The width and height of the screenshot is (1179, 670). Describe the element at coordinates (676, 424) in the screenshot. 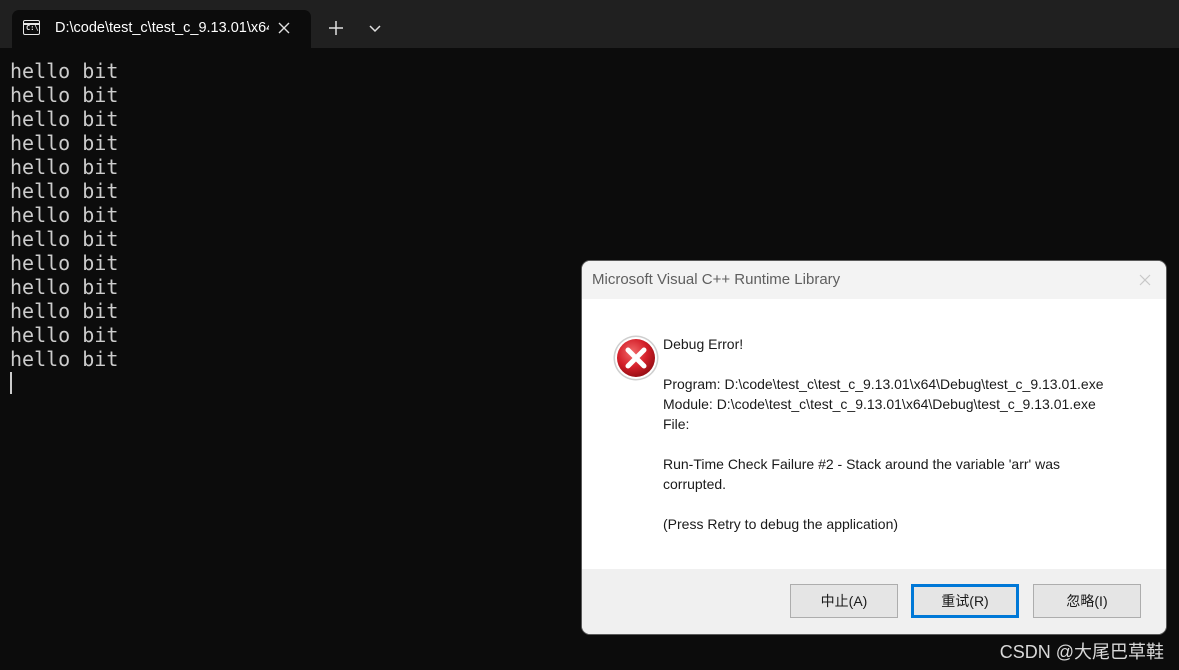

I see `file-label: File:` at that location.